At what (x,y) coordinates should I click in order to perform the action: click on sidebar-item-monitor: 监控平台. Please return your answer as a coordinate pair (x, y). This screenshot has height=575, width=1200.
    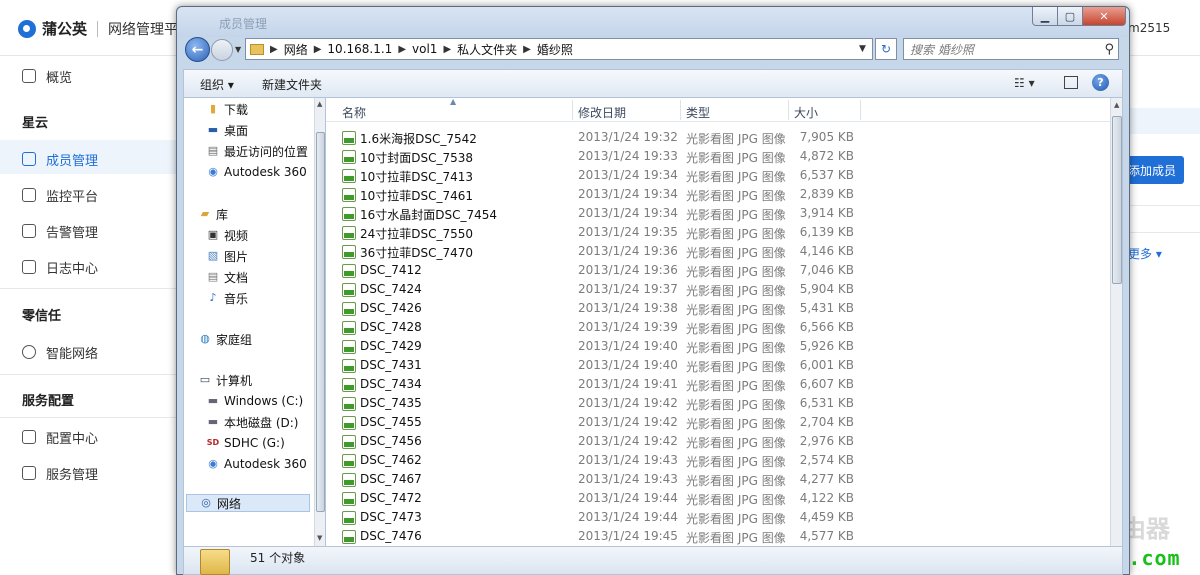
    Looking at the image, I should click on (60, 195).